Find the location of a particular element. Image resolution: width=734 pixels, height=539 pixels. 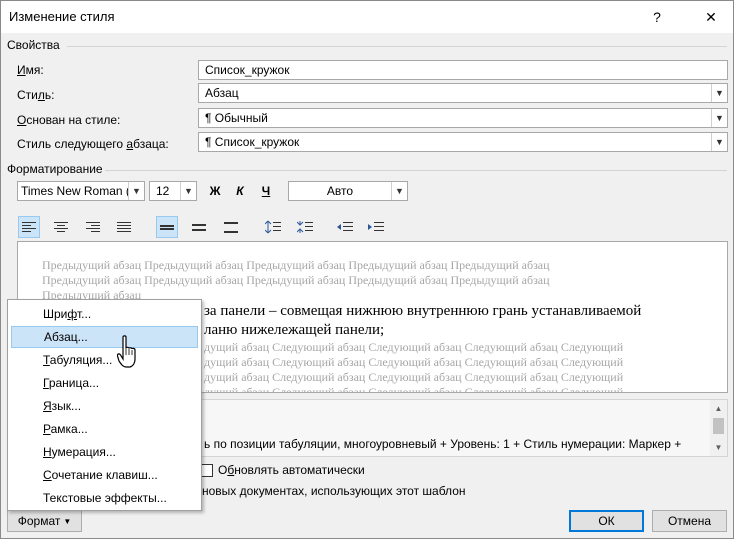

decrease-indent-icon is located at coordinates (345, 226).